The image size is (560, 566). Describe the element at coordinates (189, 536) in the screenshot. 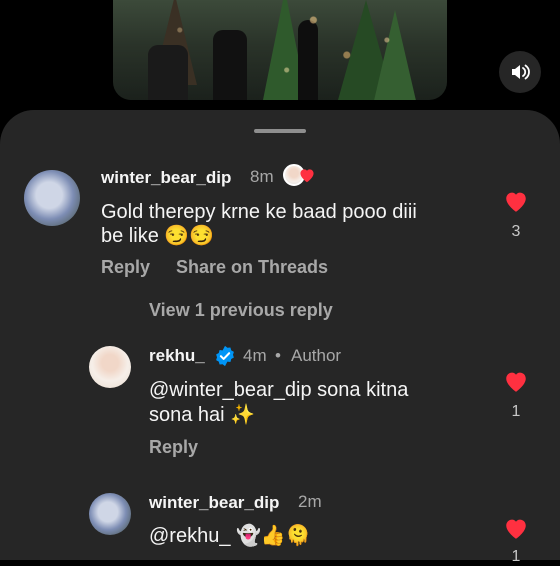

I see `mention-link: @rekhu_` at that location.